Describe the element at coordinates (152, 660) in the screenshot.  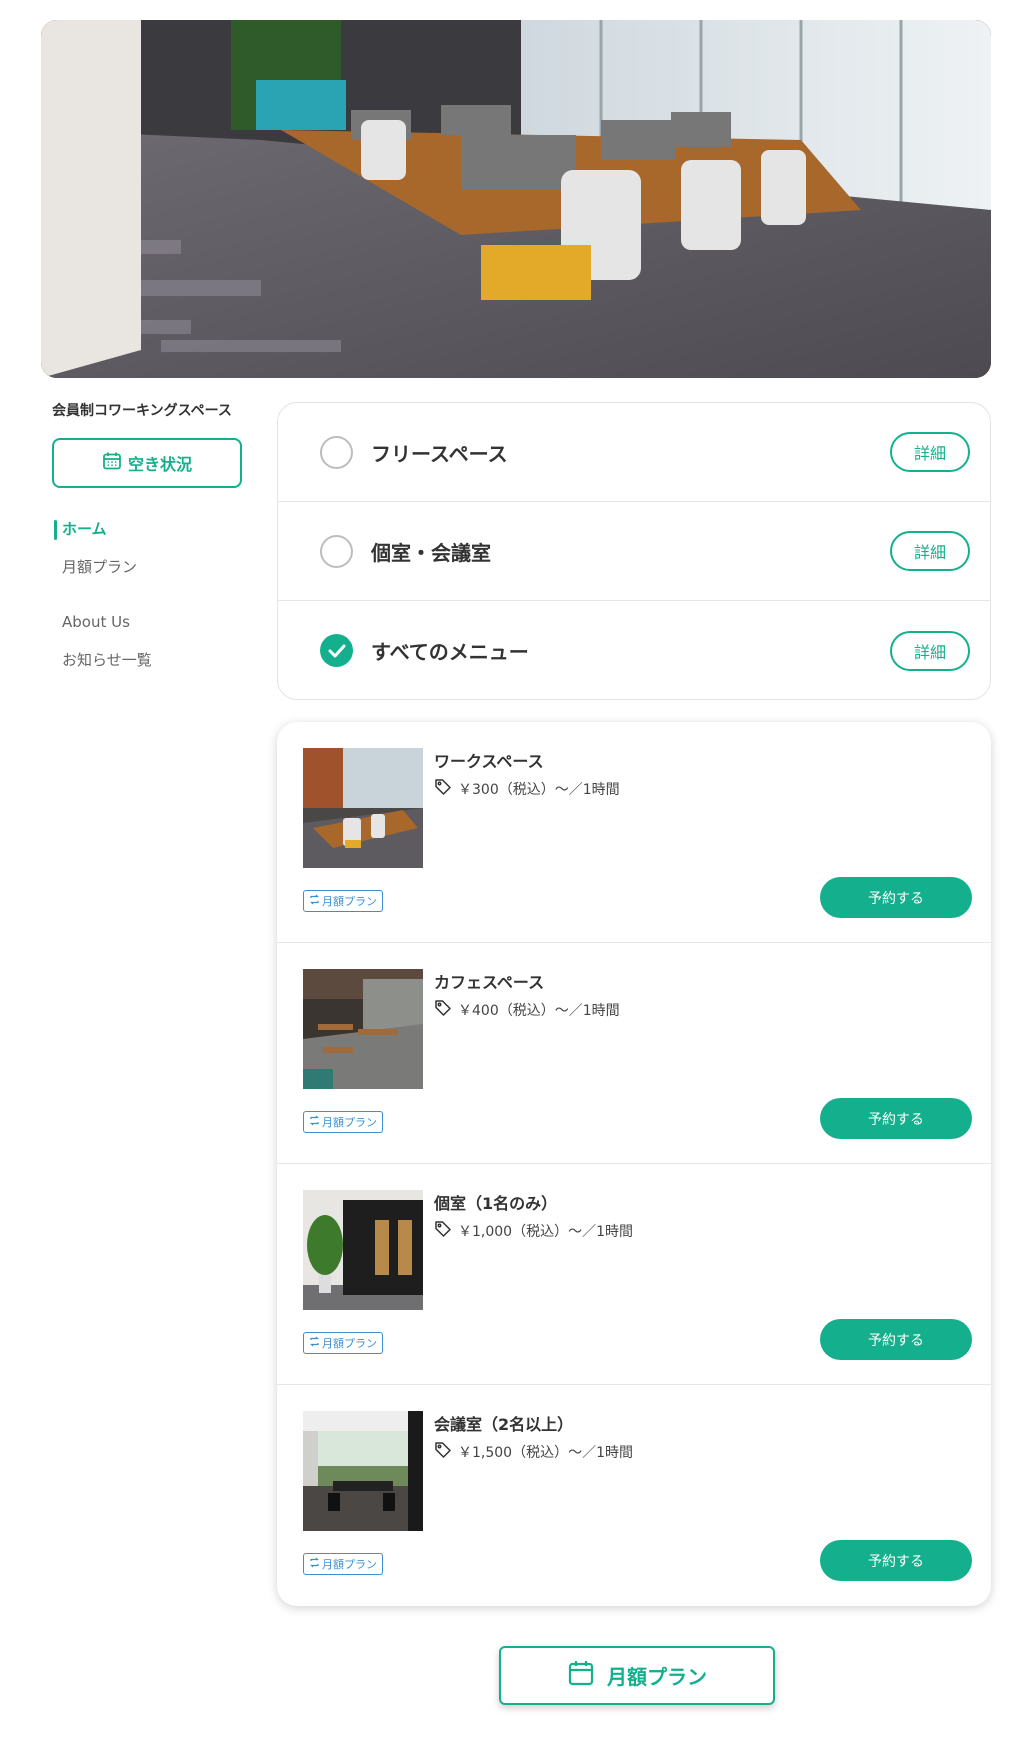
I see `nav-item-news-list: お知らせ一覧` at that location.